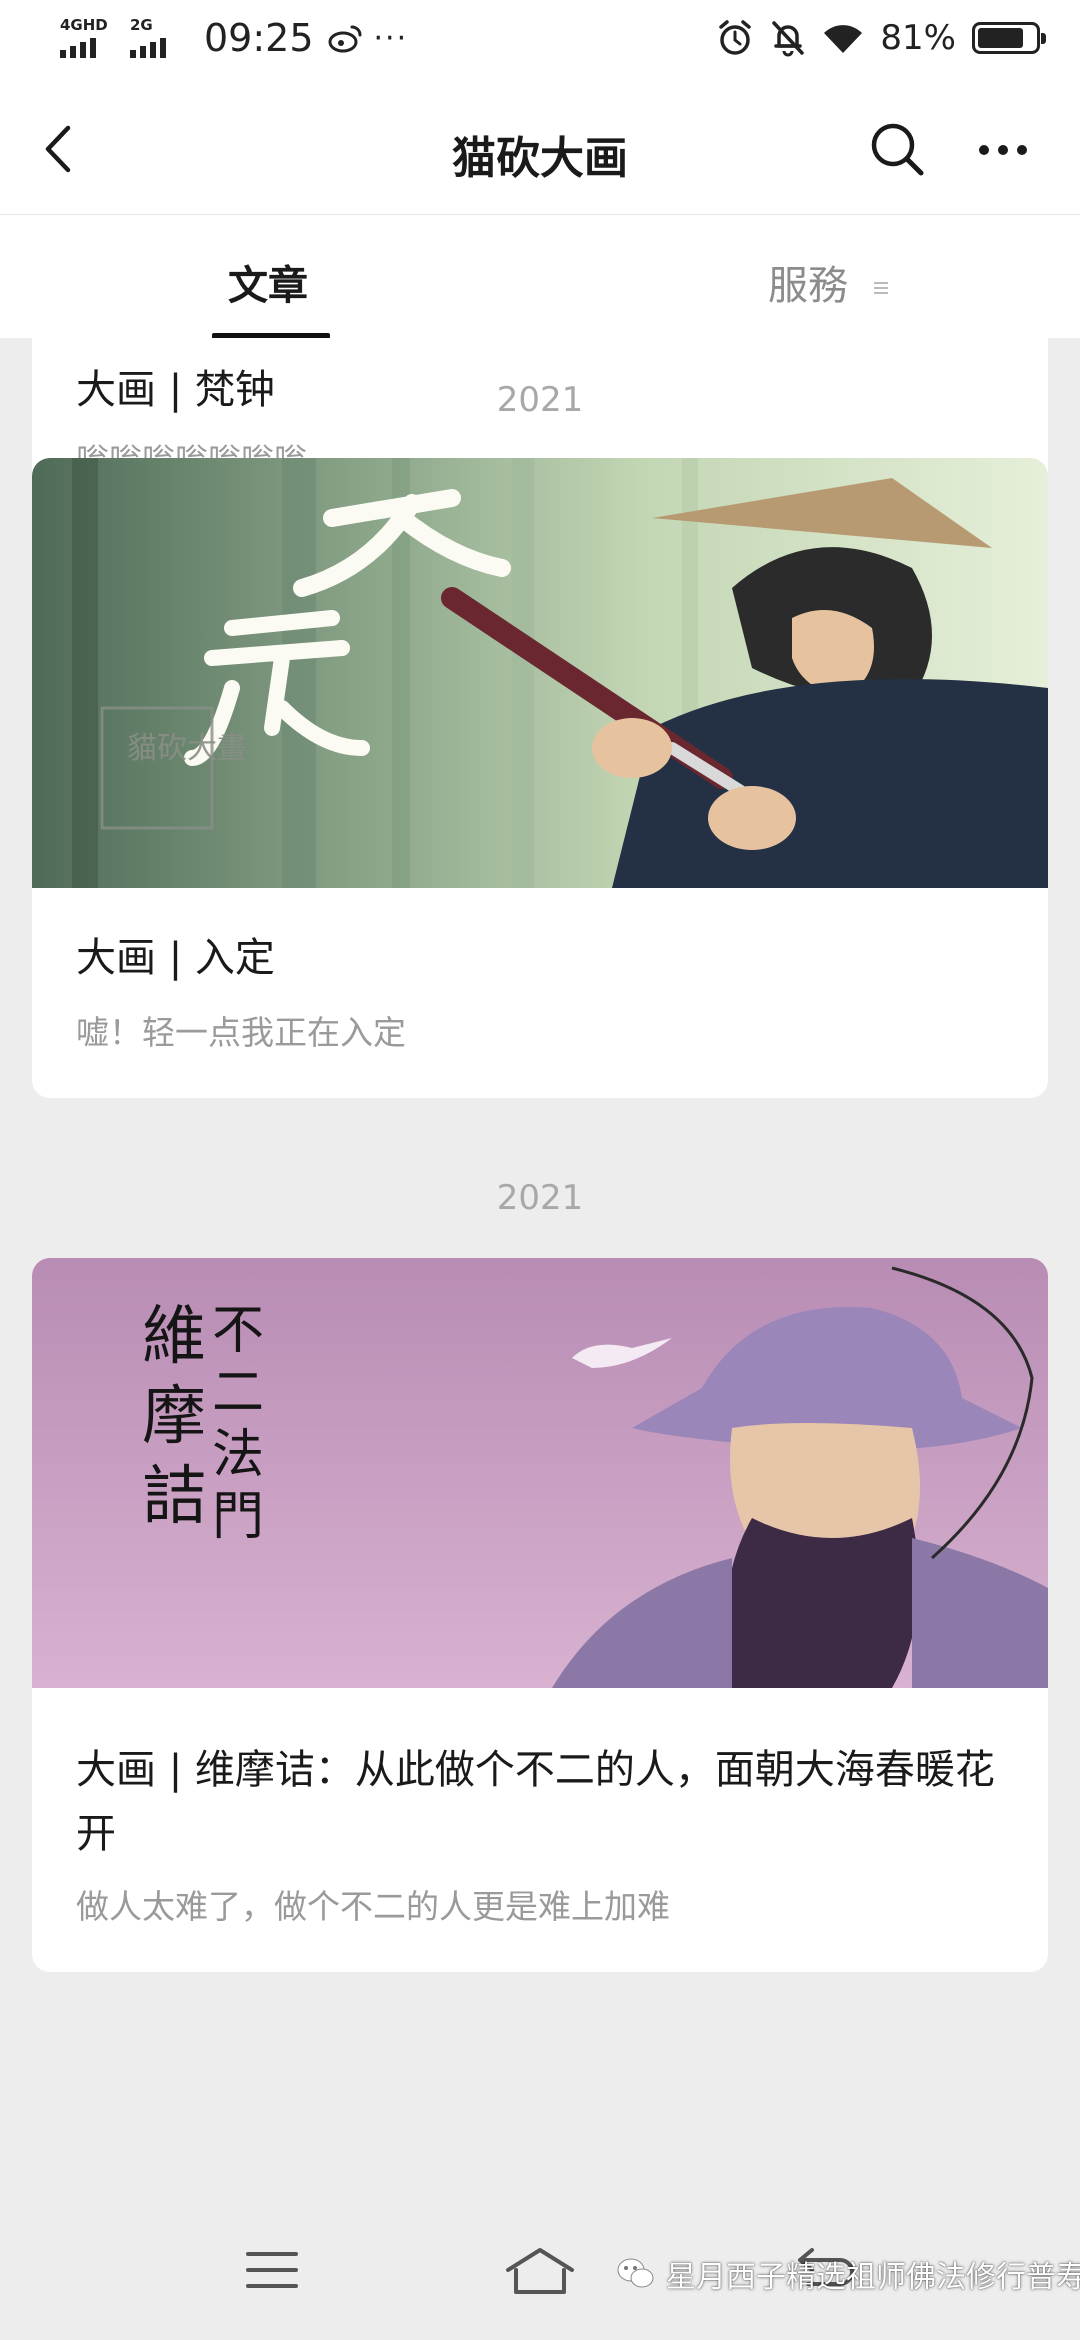 The image size is (1080, 2340). I want to click on menu-mini-icon, so click(880, 288).